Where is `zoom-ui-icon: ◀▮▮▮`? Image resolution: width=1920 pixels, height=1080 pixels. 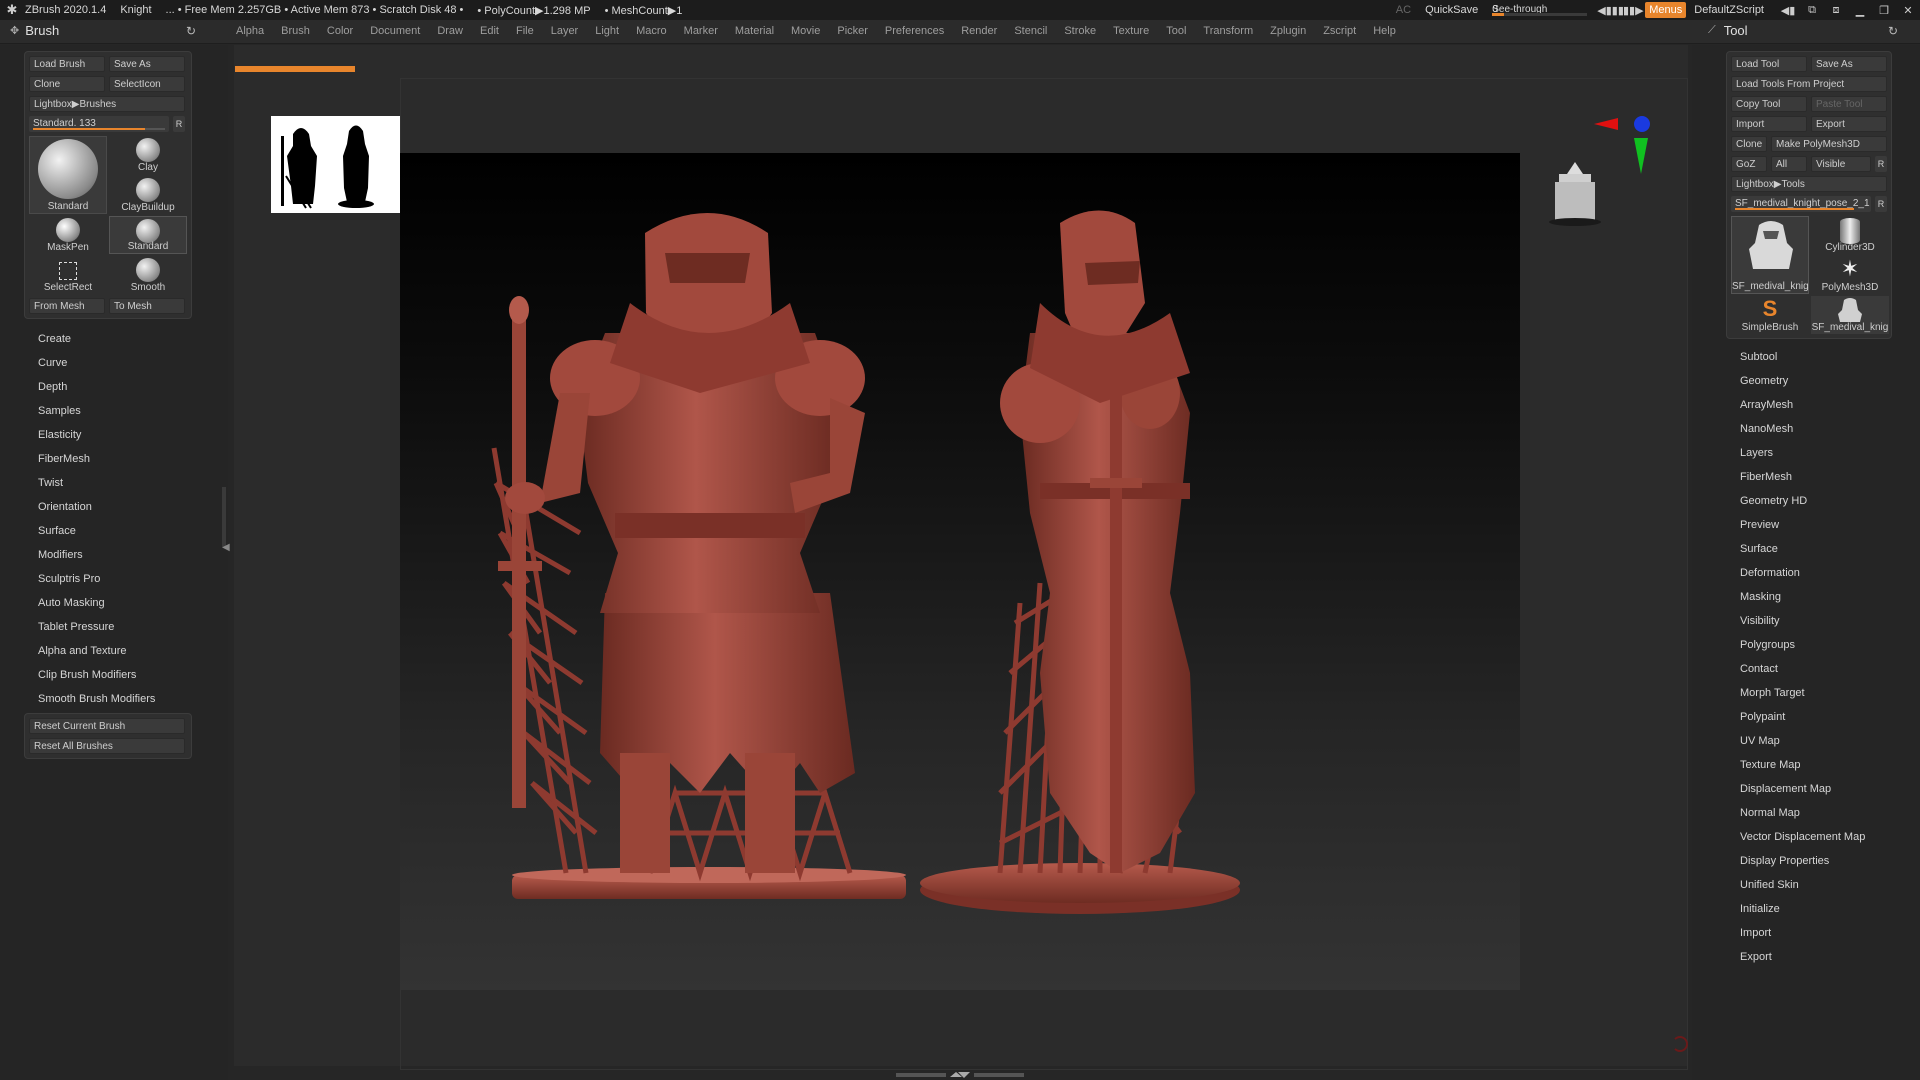
zoom-ui-icon: ◀▮▮▮ is located at coordinates (1610, 10).